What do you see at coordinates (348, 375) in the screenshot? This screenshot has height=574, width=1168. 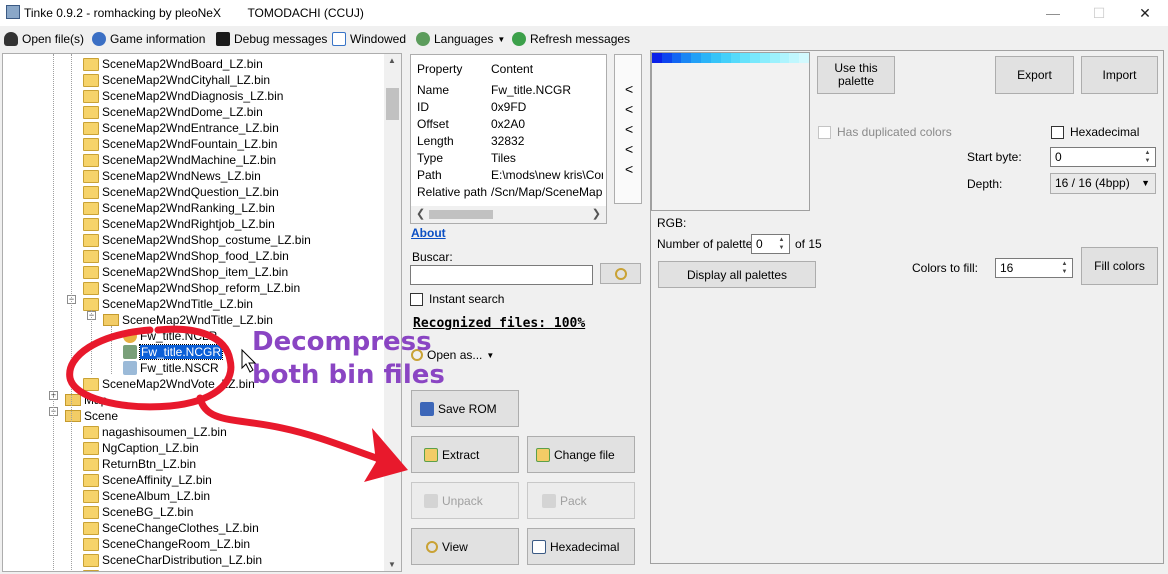 I see `annotation-line-2: both bin files` at bounding box center [348, 375].